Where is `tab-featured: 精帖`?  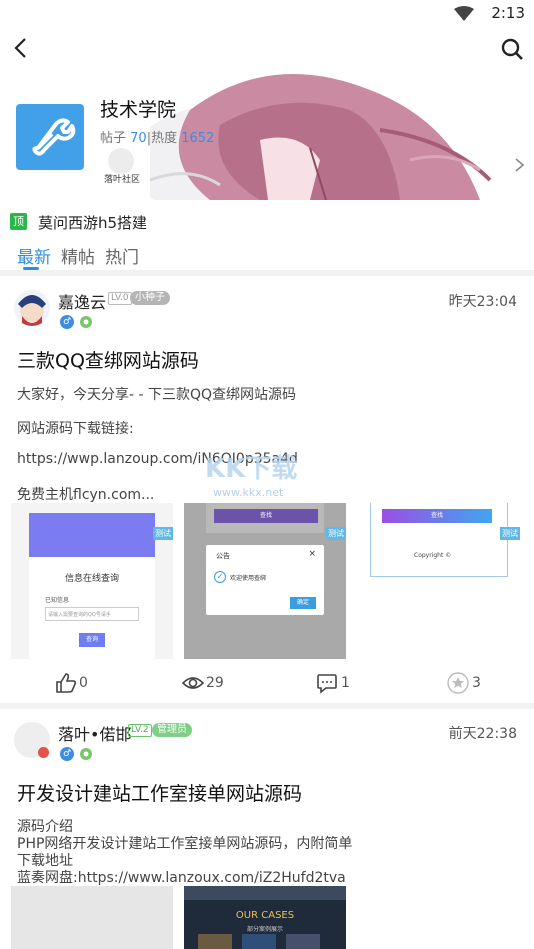 tab-featured: 精帖 is located at coordinates (78, 255).